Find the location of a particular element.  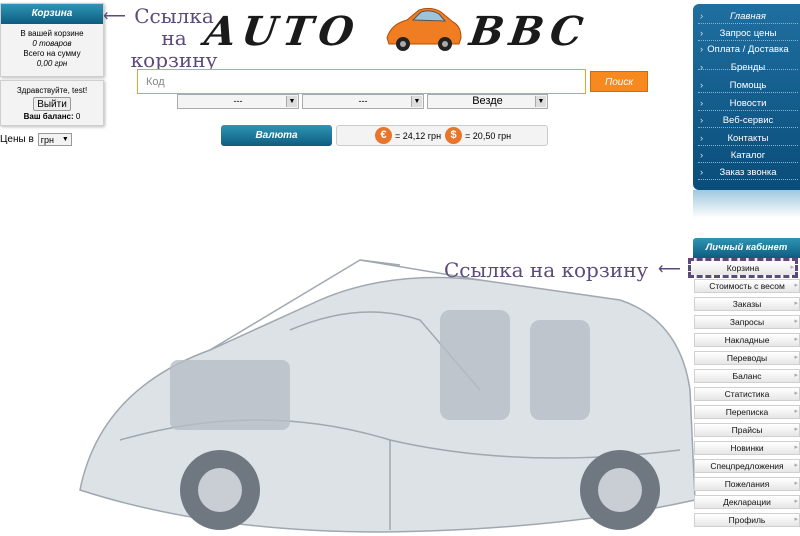

brand-select: --- ▼ is located at coordinates (238, 101).